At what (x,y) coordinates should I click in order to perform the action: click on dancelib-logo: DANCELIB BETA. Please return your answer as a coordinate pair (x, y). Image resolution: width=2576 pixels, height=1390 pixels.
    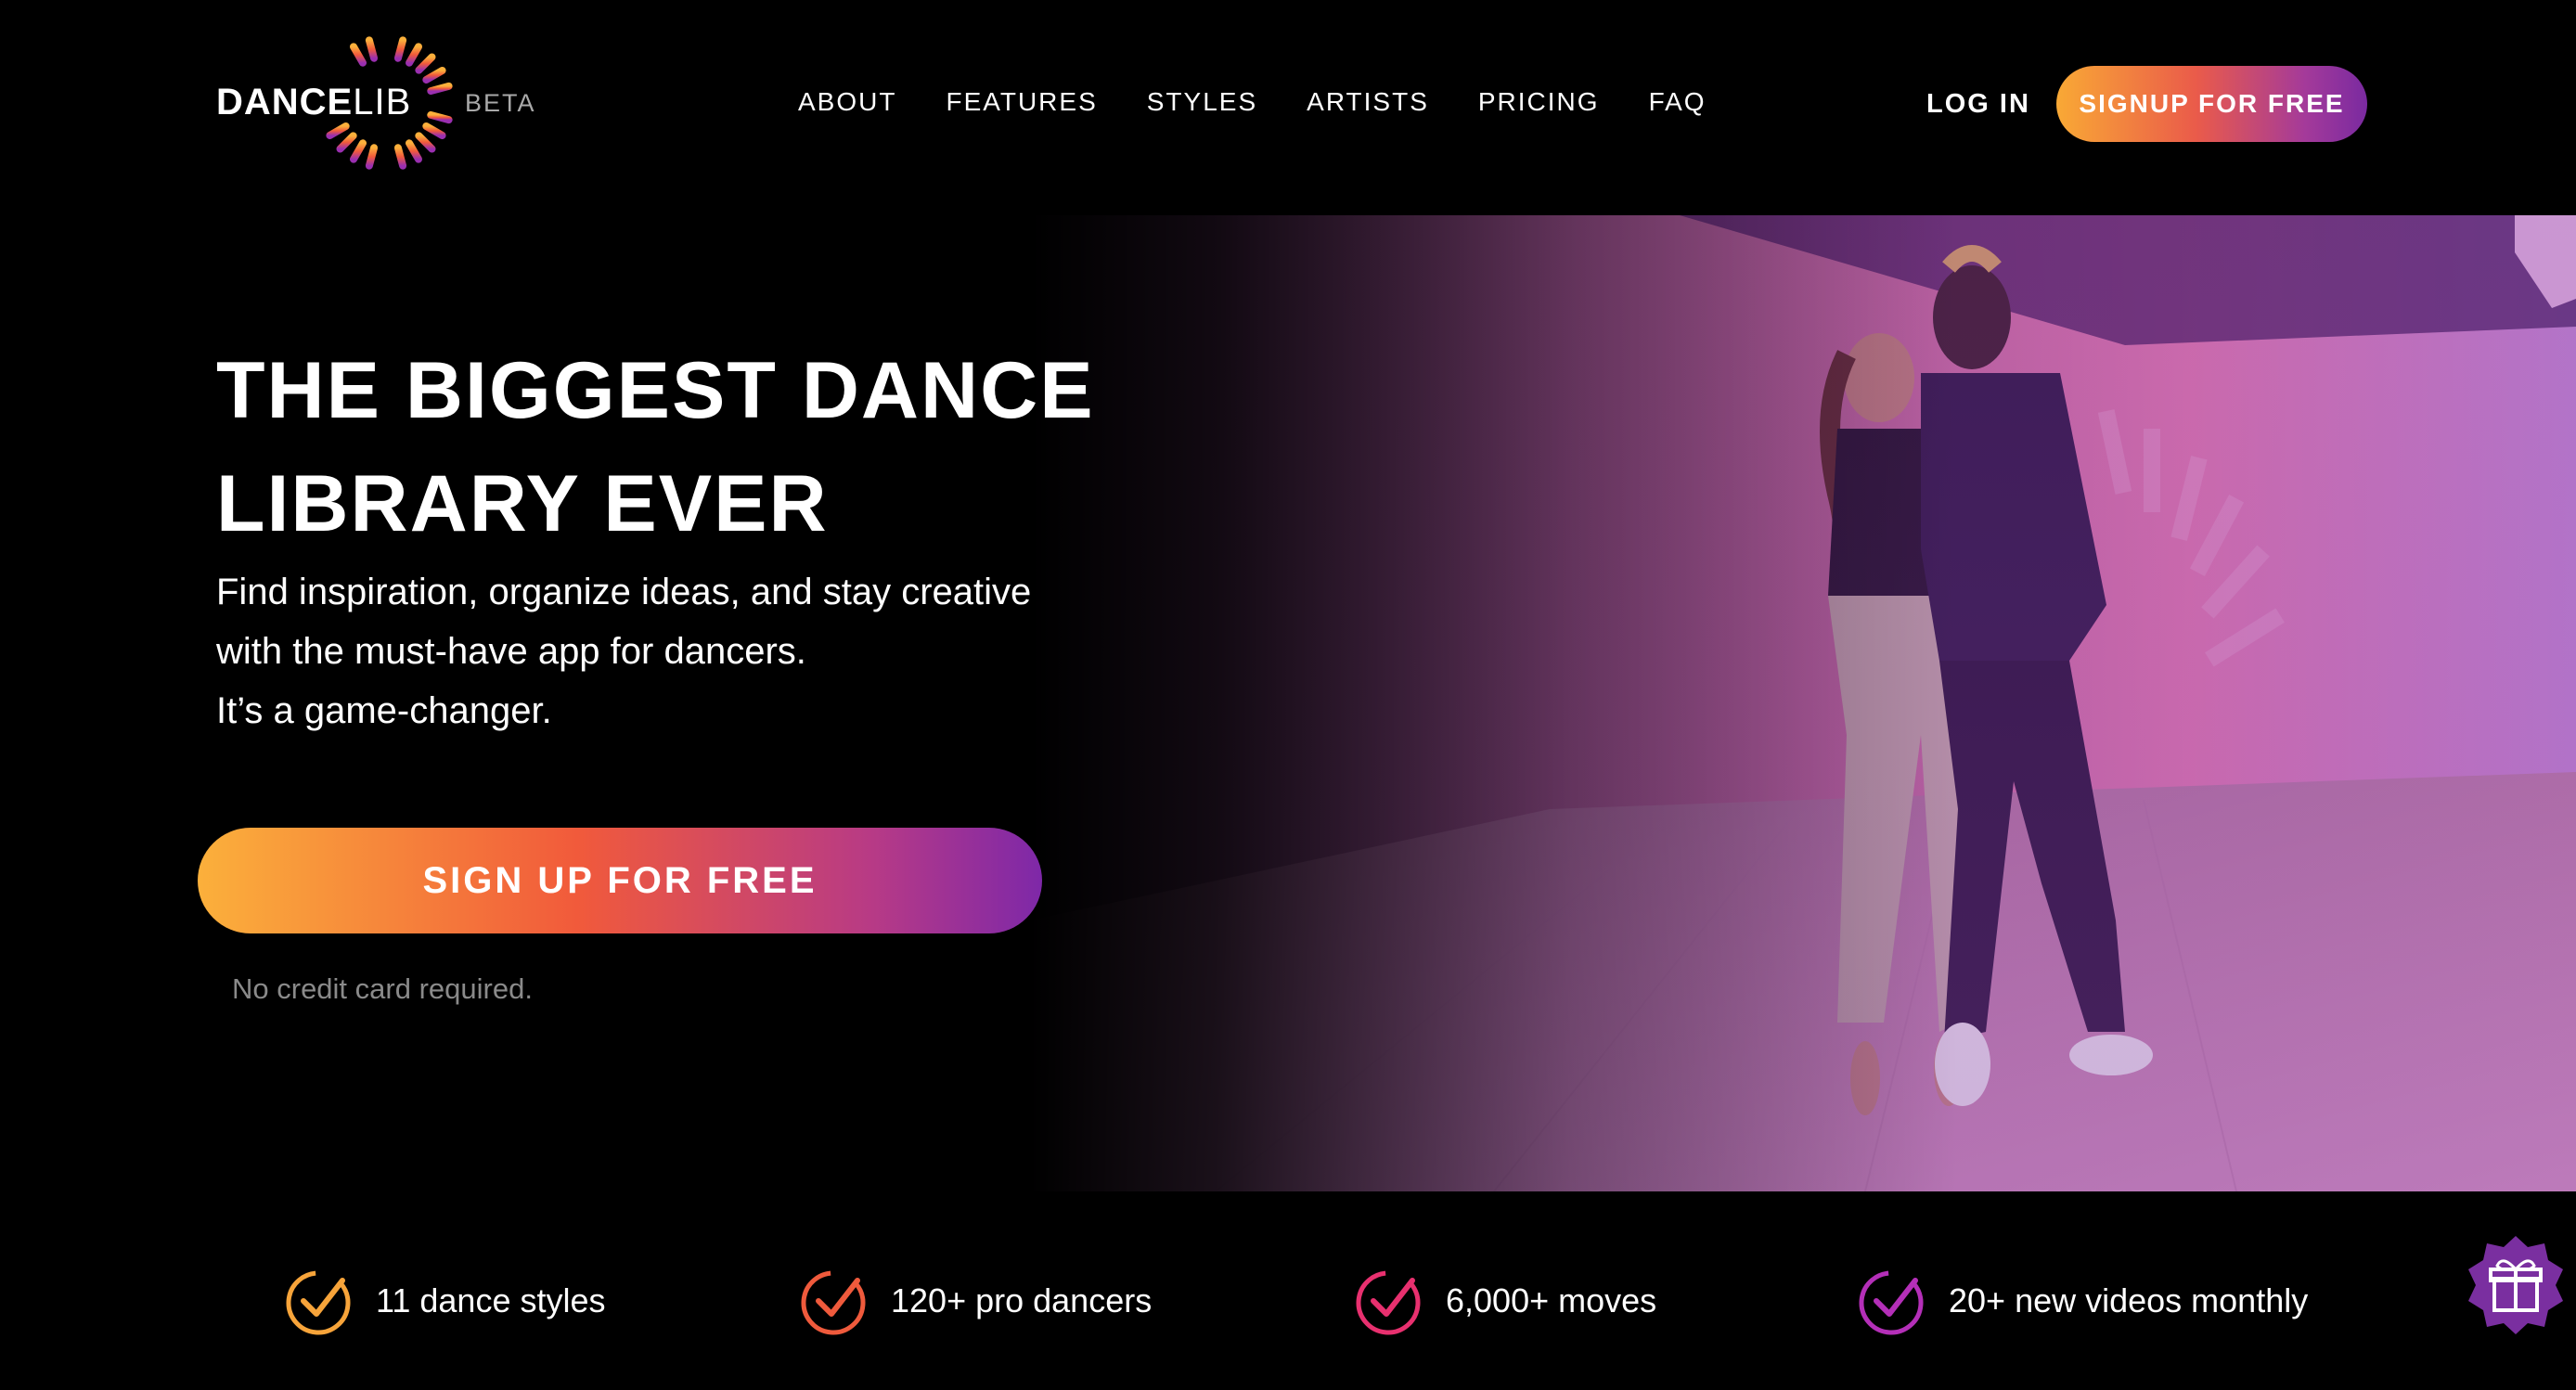
    Looking at the image, I should click on (383, 107).